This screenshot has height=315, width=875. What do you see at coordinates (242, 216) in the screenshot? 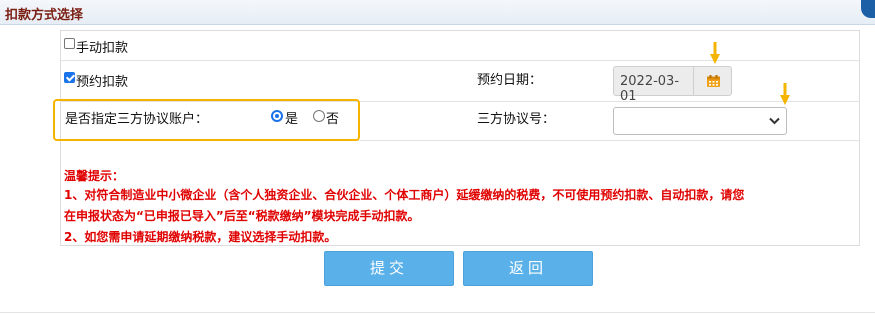
I see `tips-line: 在申报状态为“已申报已导入”后至“税款缴纳”模块完成手动扣款。` at bounding box center [242, 216].